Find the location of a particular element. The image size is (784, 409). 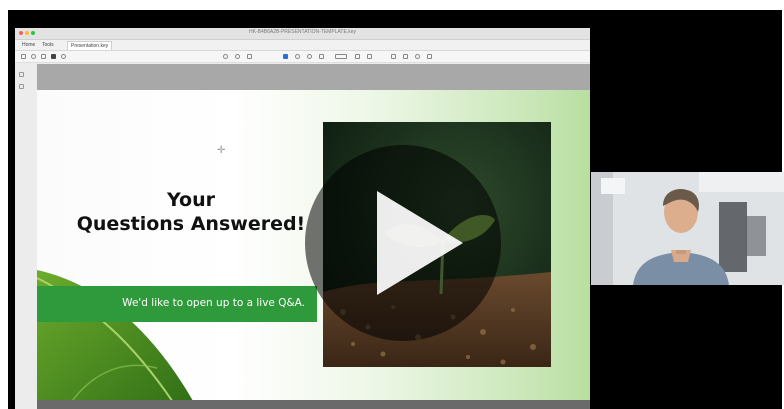

screen-top-edge is located at coordinates (392, 5).